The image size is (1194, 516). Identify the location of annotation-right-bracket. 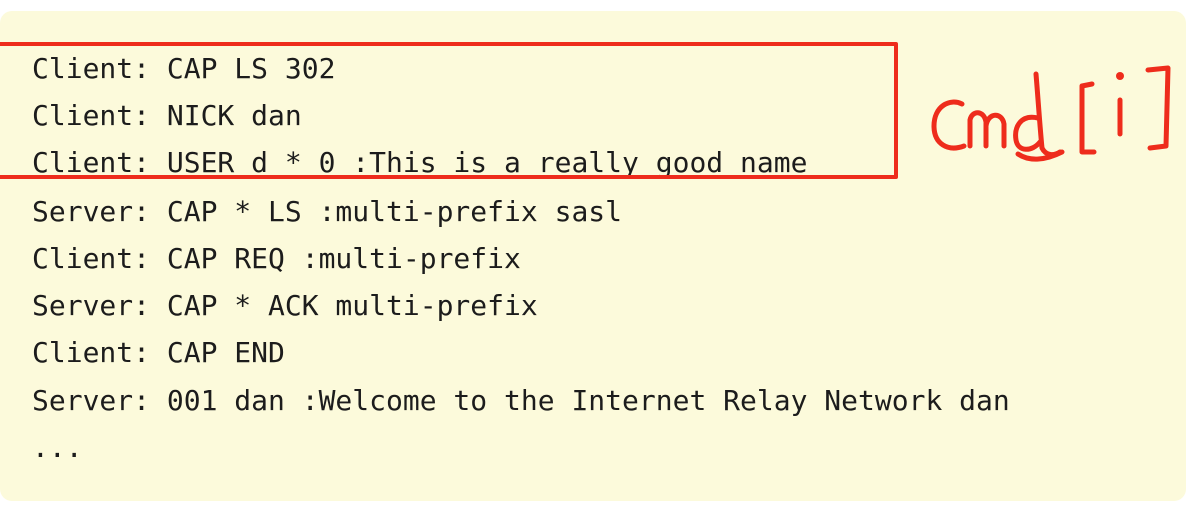
(1158, 108).